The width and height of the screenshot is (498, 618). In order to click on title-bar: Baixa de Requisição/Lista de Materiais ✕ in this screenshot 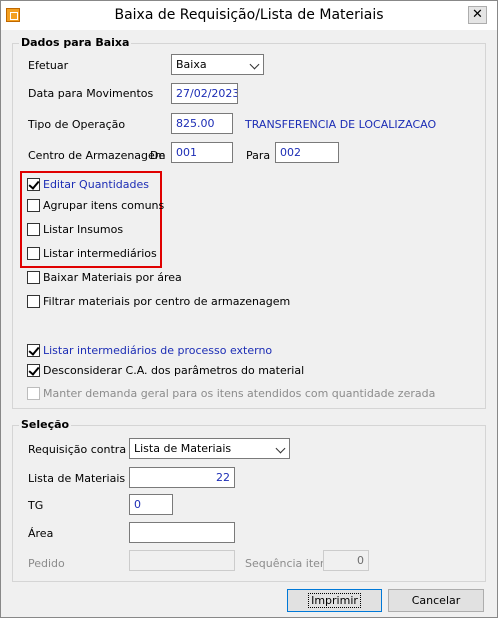, I will do `click(249, 15)`.